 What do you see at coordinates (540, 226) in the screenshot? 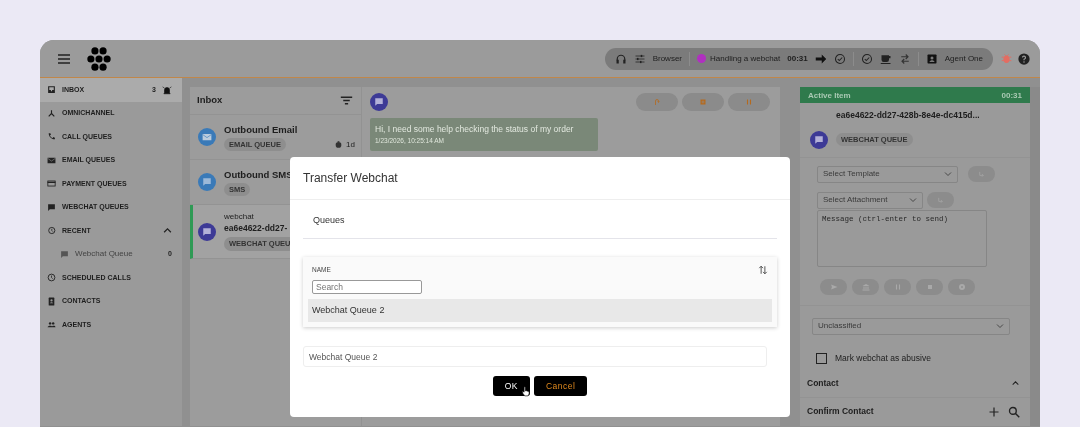
I see `tab: Queues` at bounding box center [540, 226].